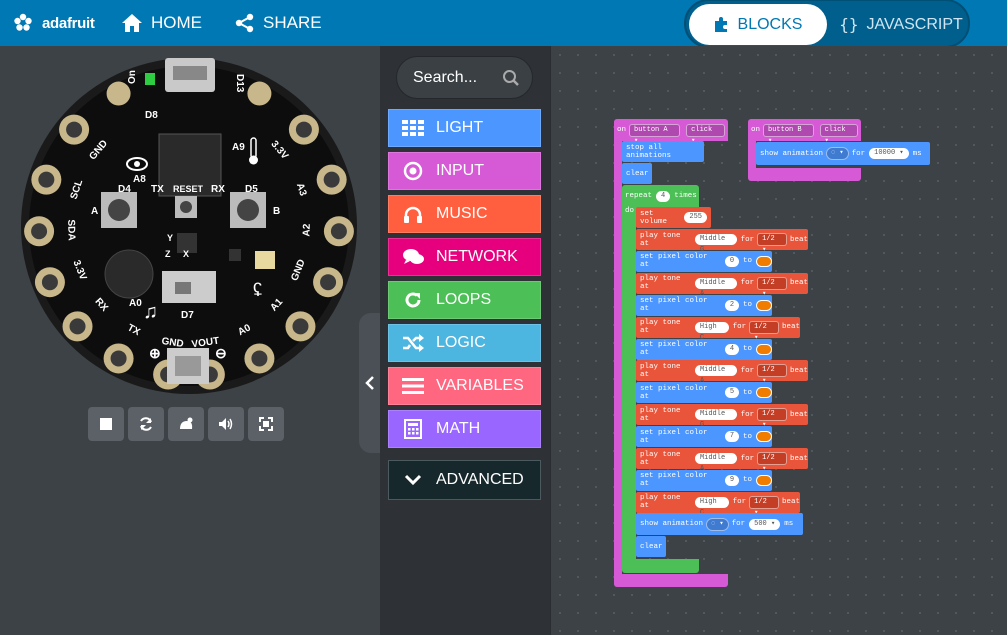 Image resolution: width=1007 pixels, height=635 pixels. I want to click on pixel-index-input: 5, so click(732, 393).